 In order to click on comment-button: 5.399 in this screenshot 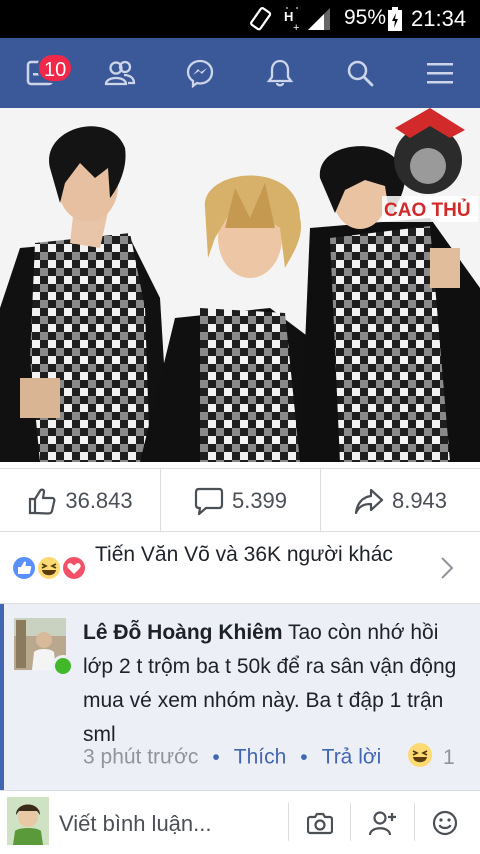, I will do `click(240, 500)`.